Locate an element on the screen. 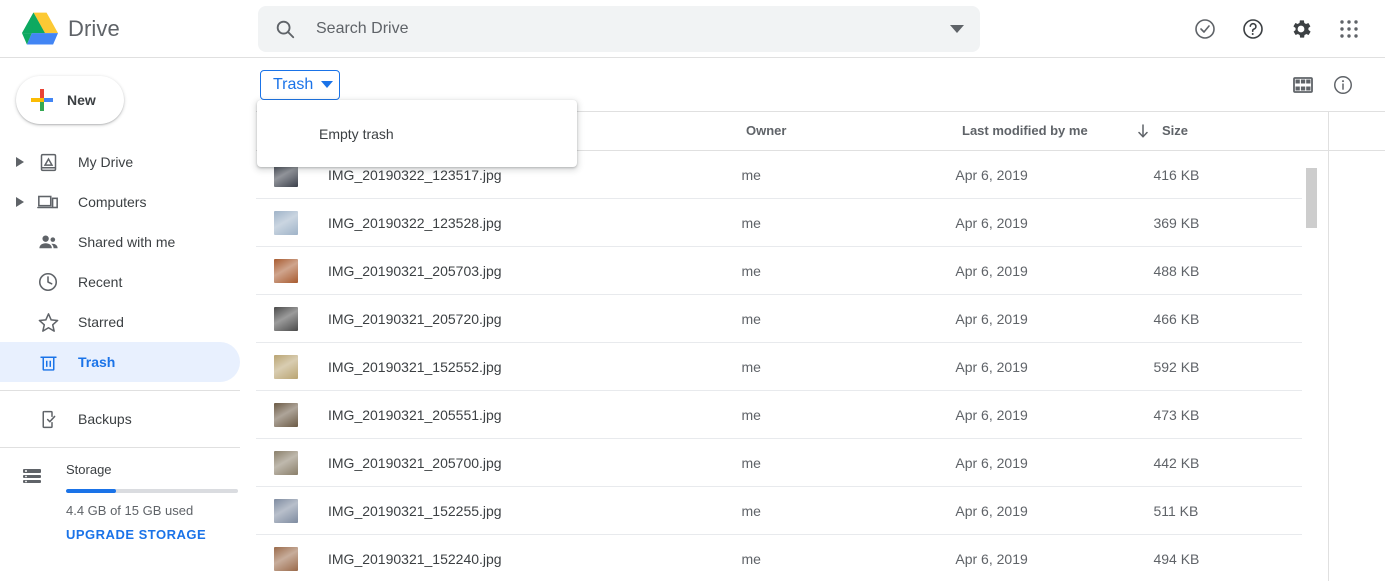 The image size is (1385, 581). shared-with-me-icon is located at coordinates (48, 242).